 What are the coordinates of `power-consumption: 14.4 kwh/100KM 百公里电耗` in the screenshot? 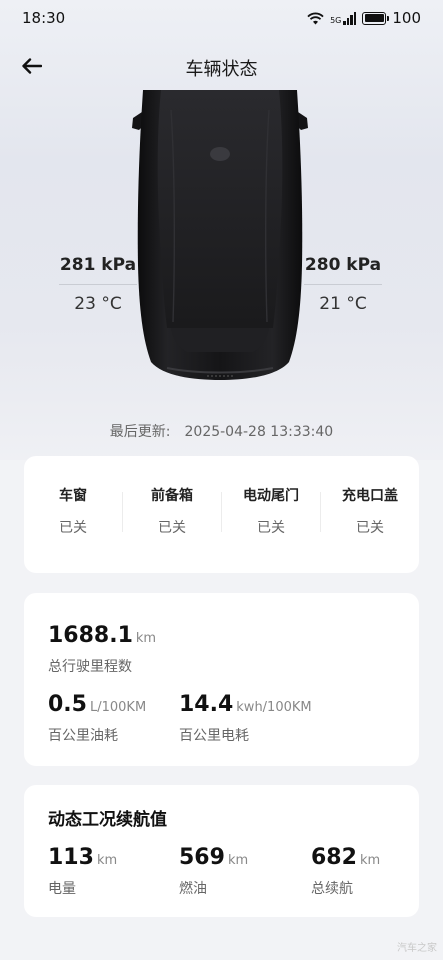 It's located at (245, 718).